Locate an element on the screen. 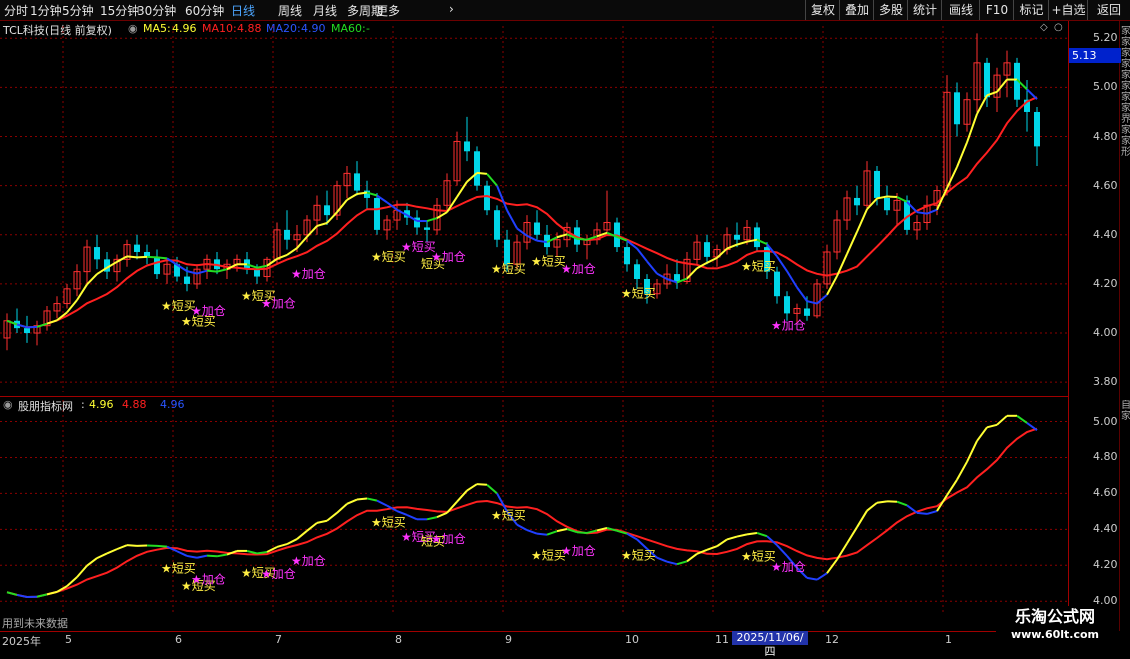  date-label-8: 12 is located at coordinates (832, 639).